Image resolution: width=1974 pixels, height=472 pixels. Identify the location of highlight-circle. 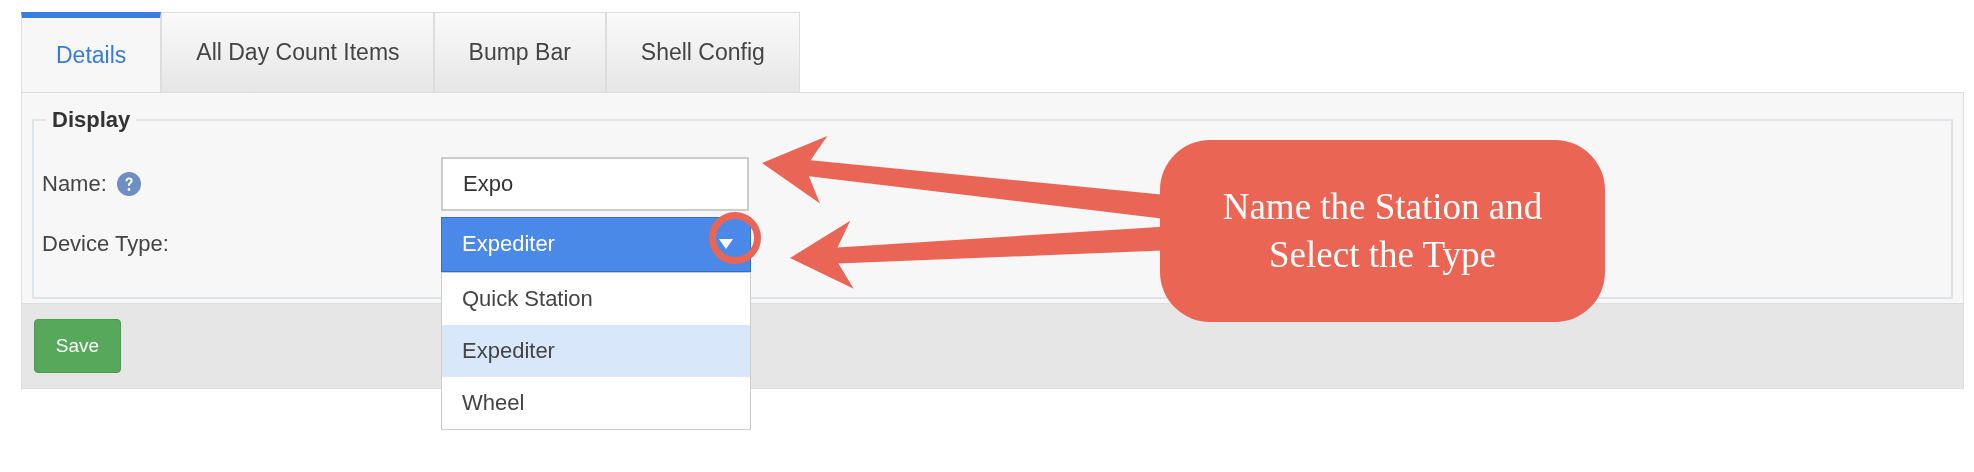
(735, 237).